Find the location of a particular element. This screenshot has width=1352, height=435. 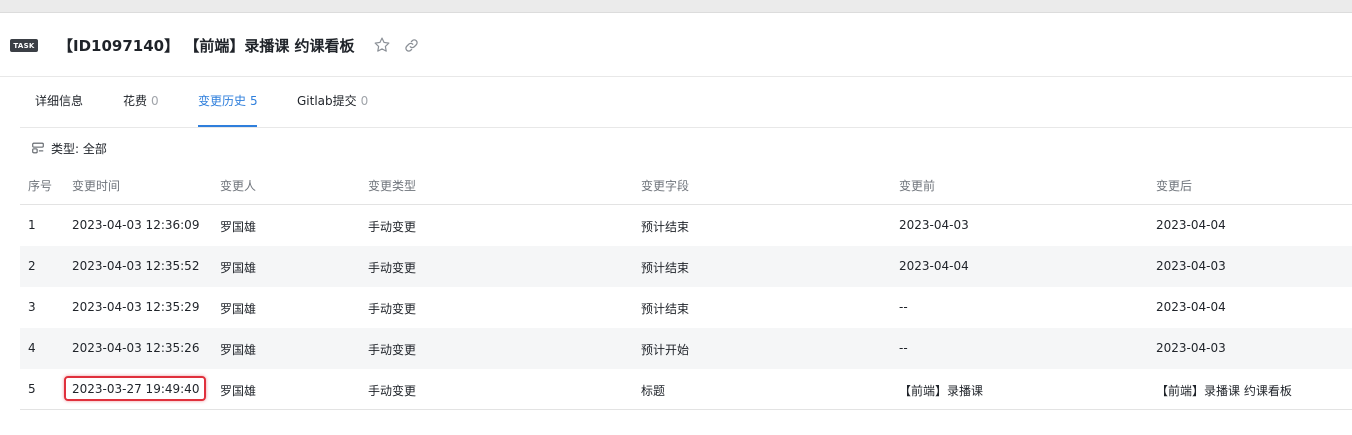

type-filter-label: 类型: 全部 is located at coordinates (79, 148).